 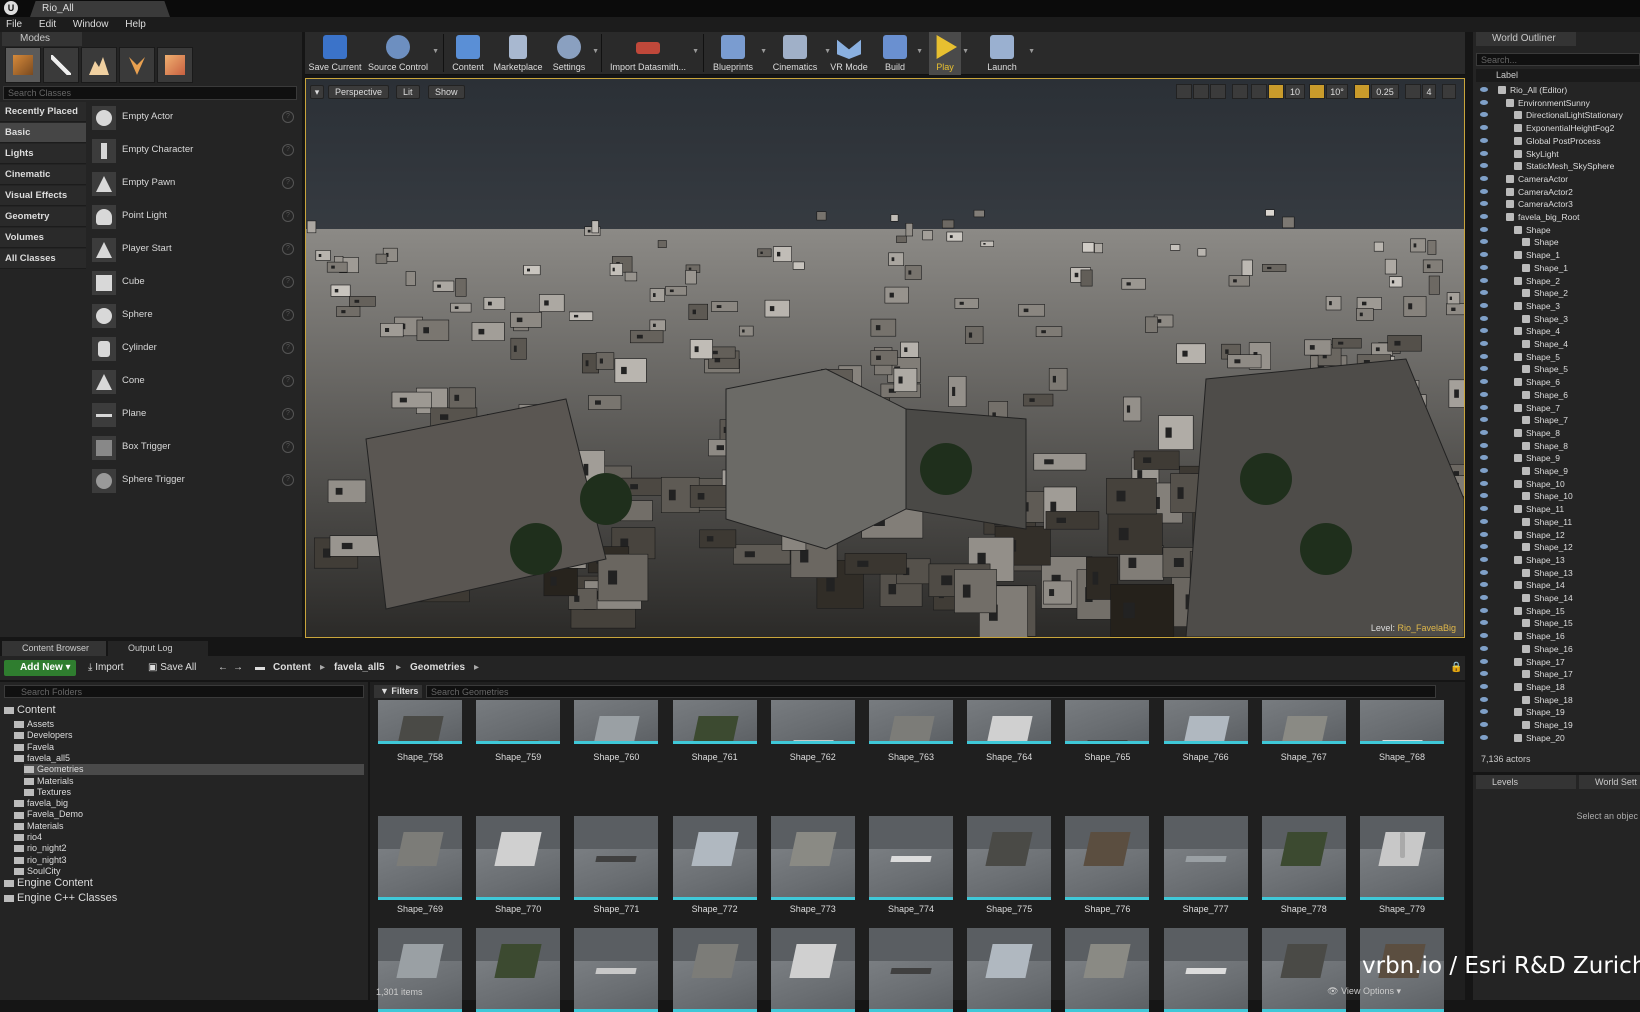 What do you see at coordinates (194, 349) in the screenshot?
I see `place-item-cylinder: Cylinder?` at bounding box center [194, 349].